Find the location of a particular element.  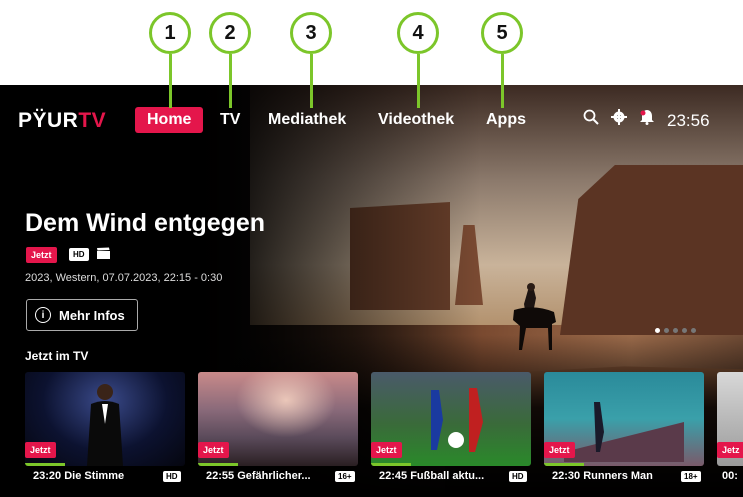

singer-thumbnail is located at coordinates (105, 425).